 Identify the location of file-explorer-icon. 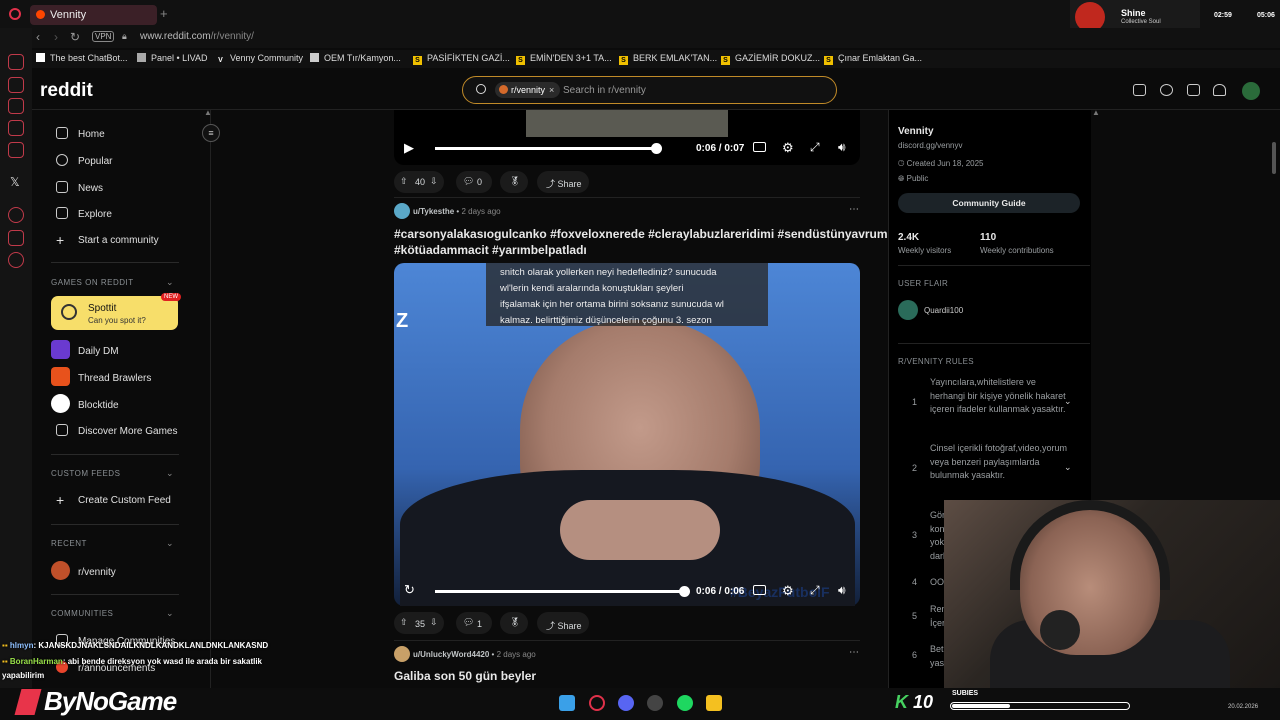
(714, 703).